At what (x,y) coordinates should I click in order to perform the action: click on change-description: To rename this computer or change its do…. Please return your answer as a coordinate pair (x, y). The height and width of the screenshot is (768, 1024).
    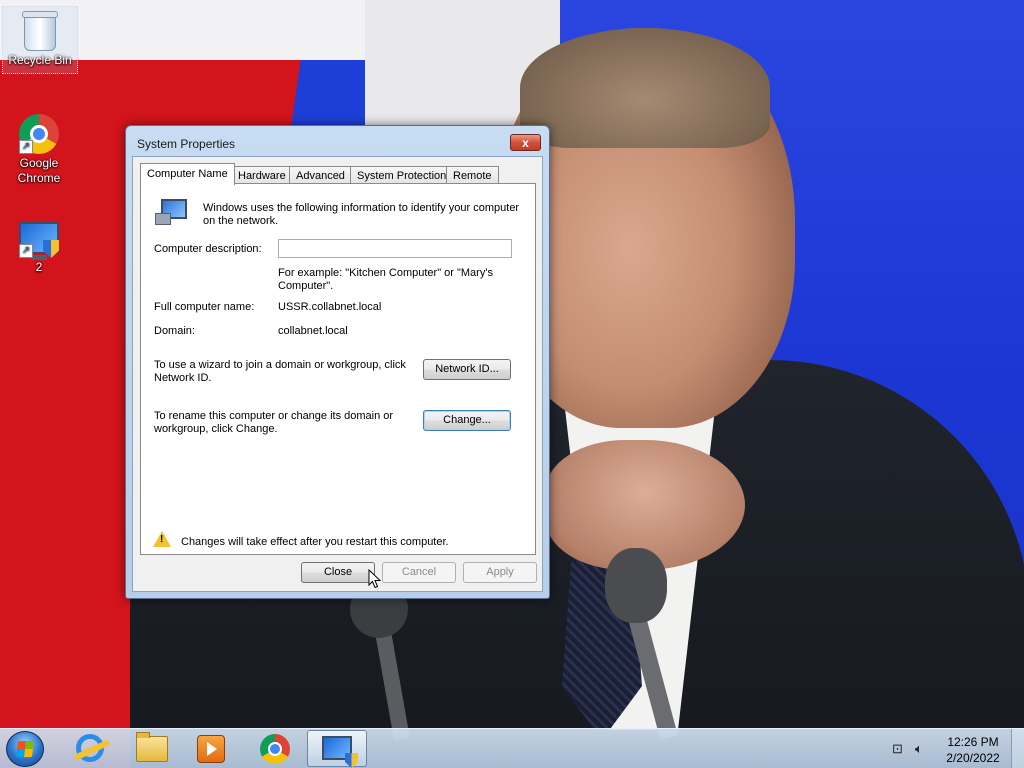
    Looking at the image, I should click on (274, 422).